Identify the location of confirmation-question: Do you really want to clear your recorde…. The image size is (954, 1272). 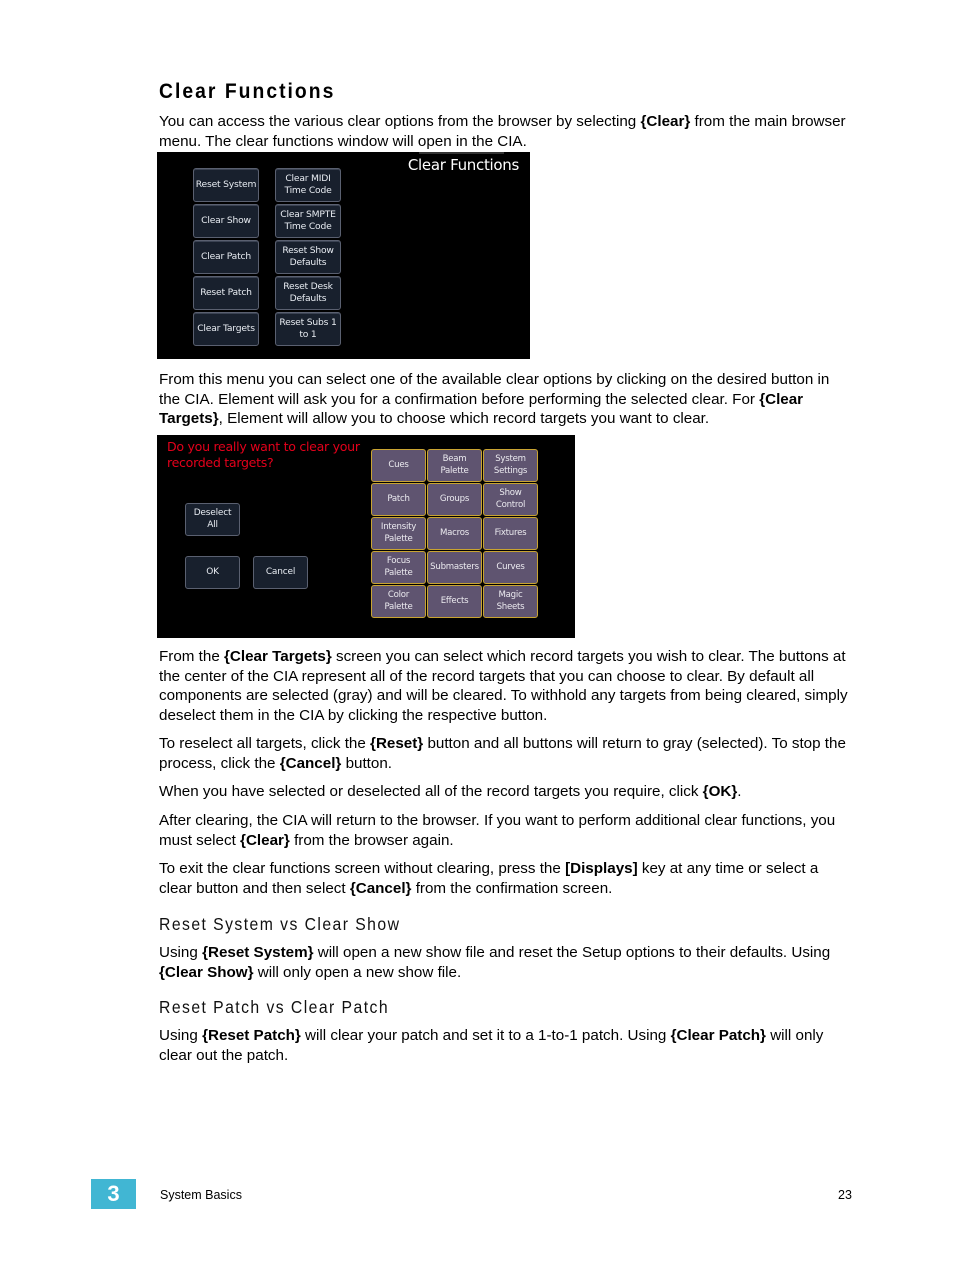
(263, 454).